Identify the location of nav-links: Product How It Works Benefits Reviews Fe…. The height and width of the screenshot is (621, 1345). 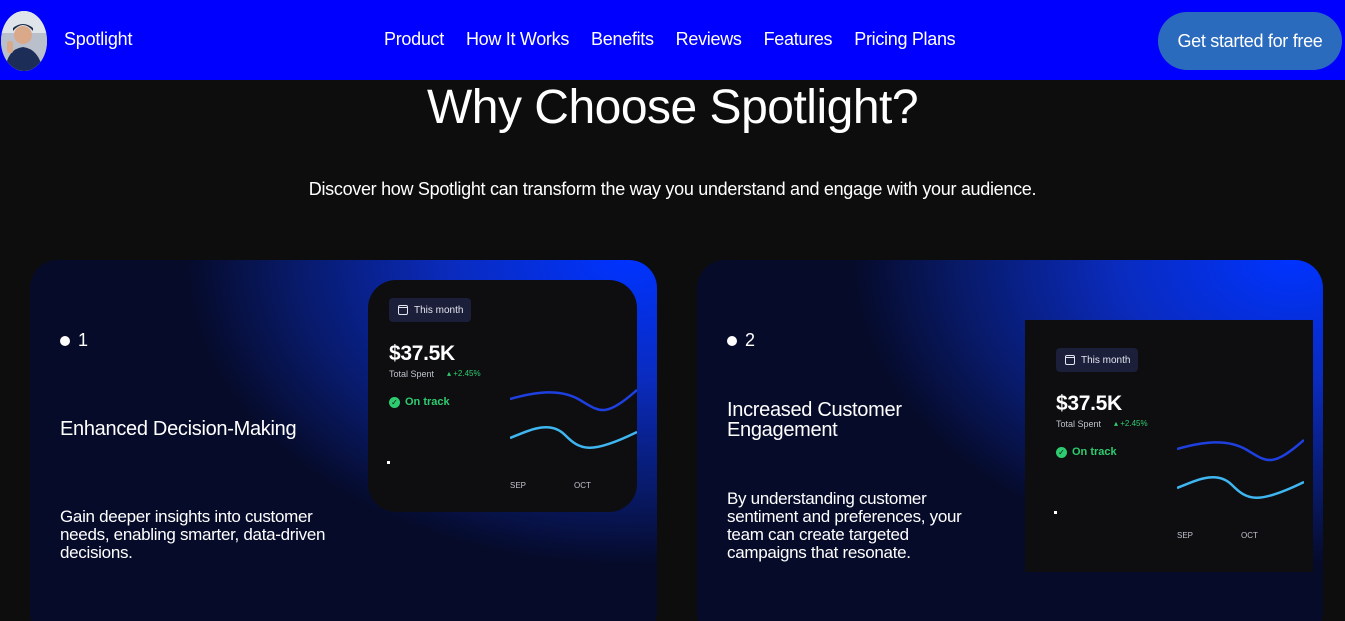
(670, 39).